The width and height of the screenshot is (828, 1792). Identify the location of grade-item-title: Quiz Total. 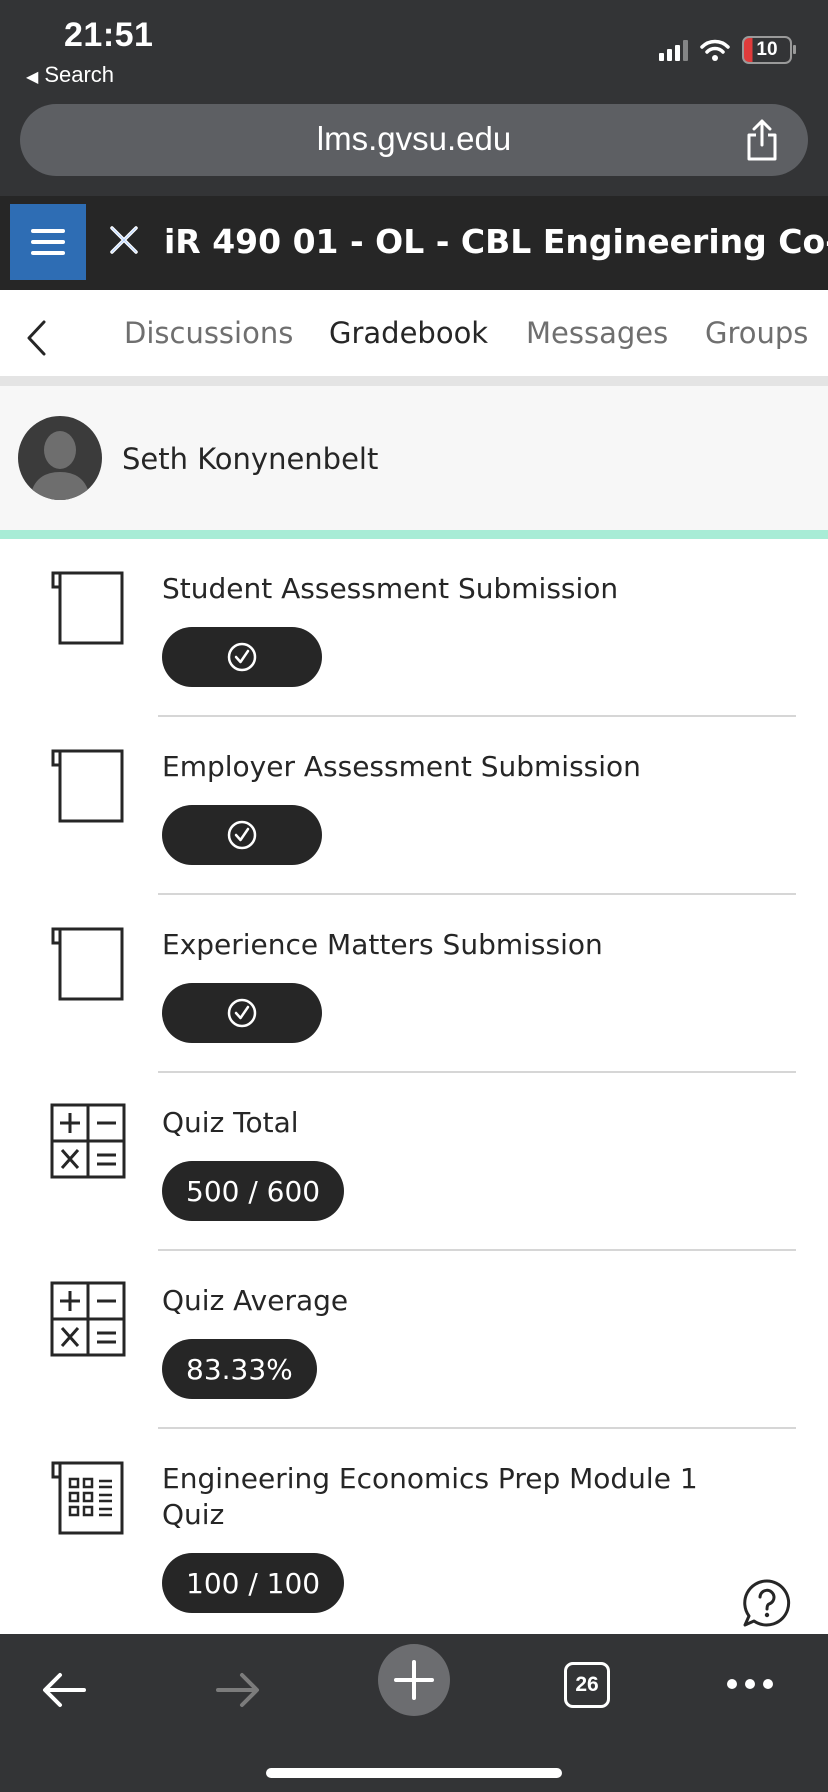
(230, 1122).